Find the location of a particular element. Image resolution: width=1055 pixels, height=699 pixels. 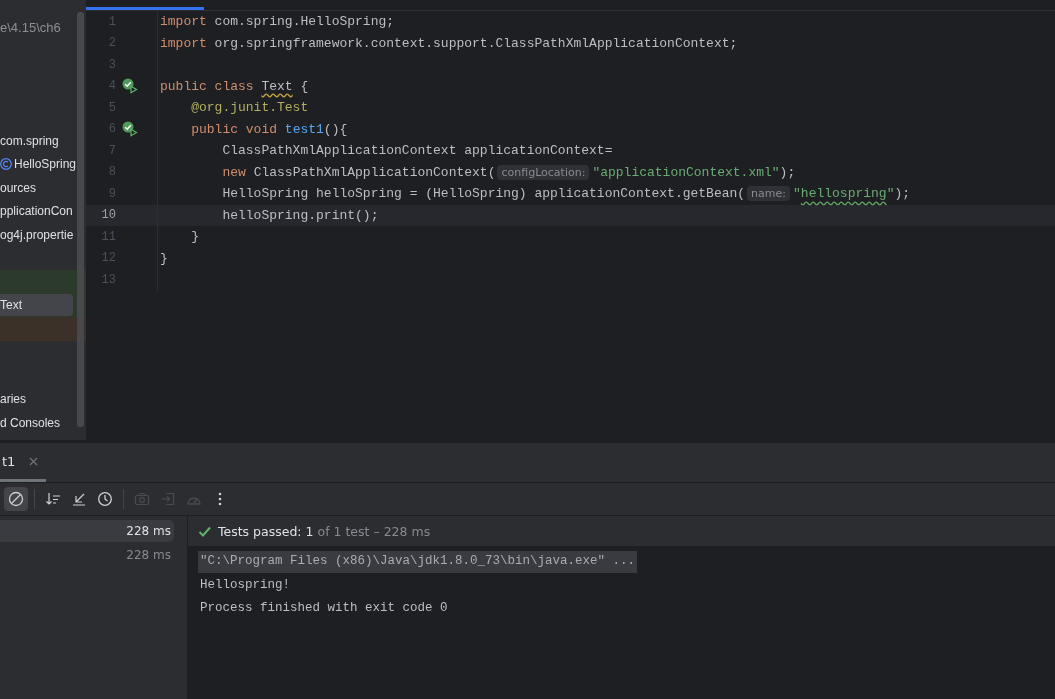

stop-icon is located at coordinates (16, 499).